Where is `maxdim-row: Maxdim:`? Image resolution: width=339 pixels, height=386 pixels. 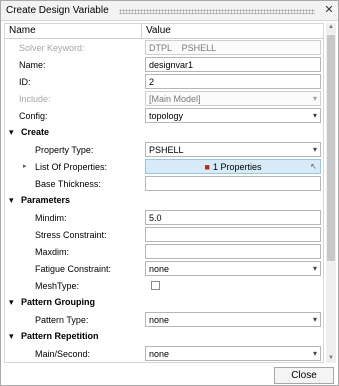
maxdim-row: Maxdim: is located at coordinates (164, 251).